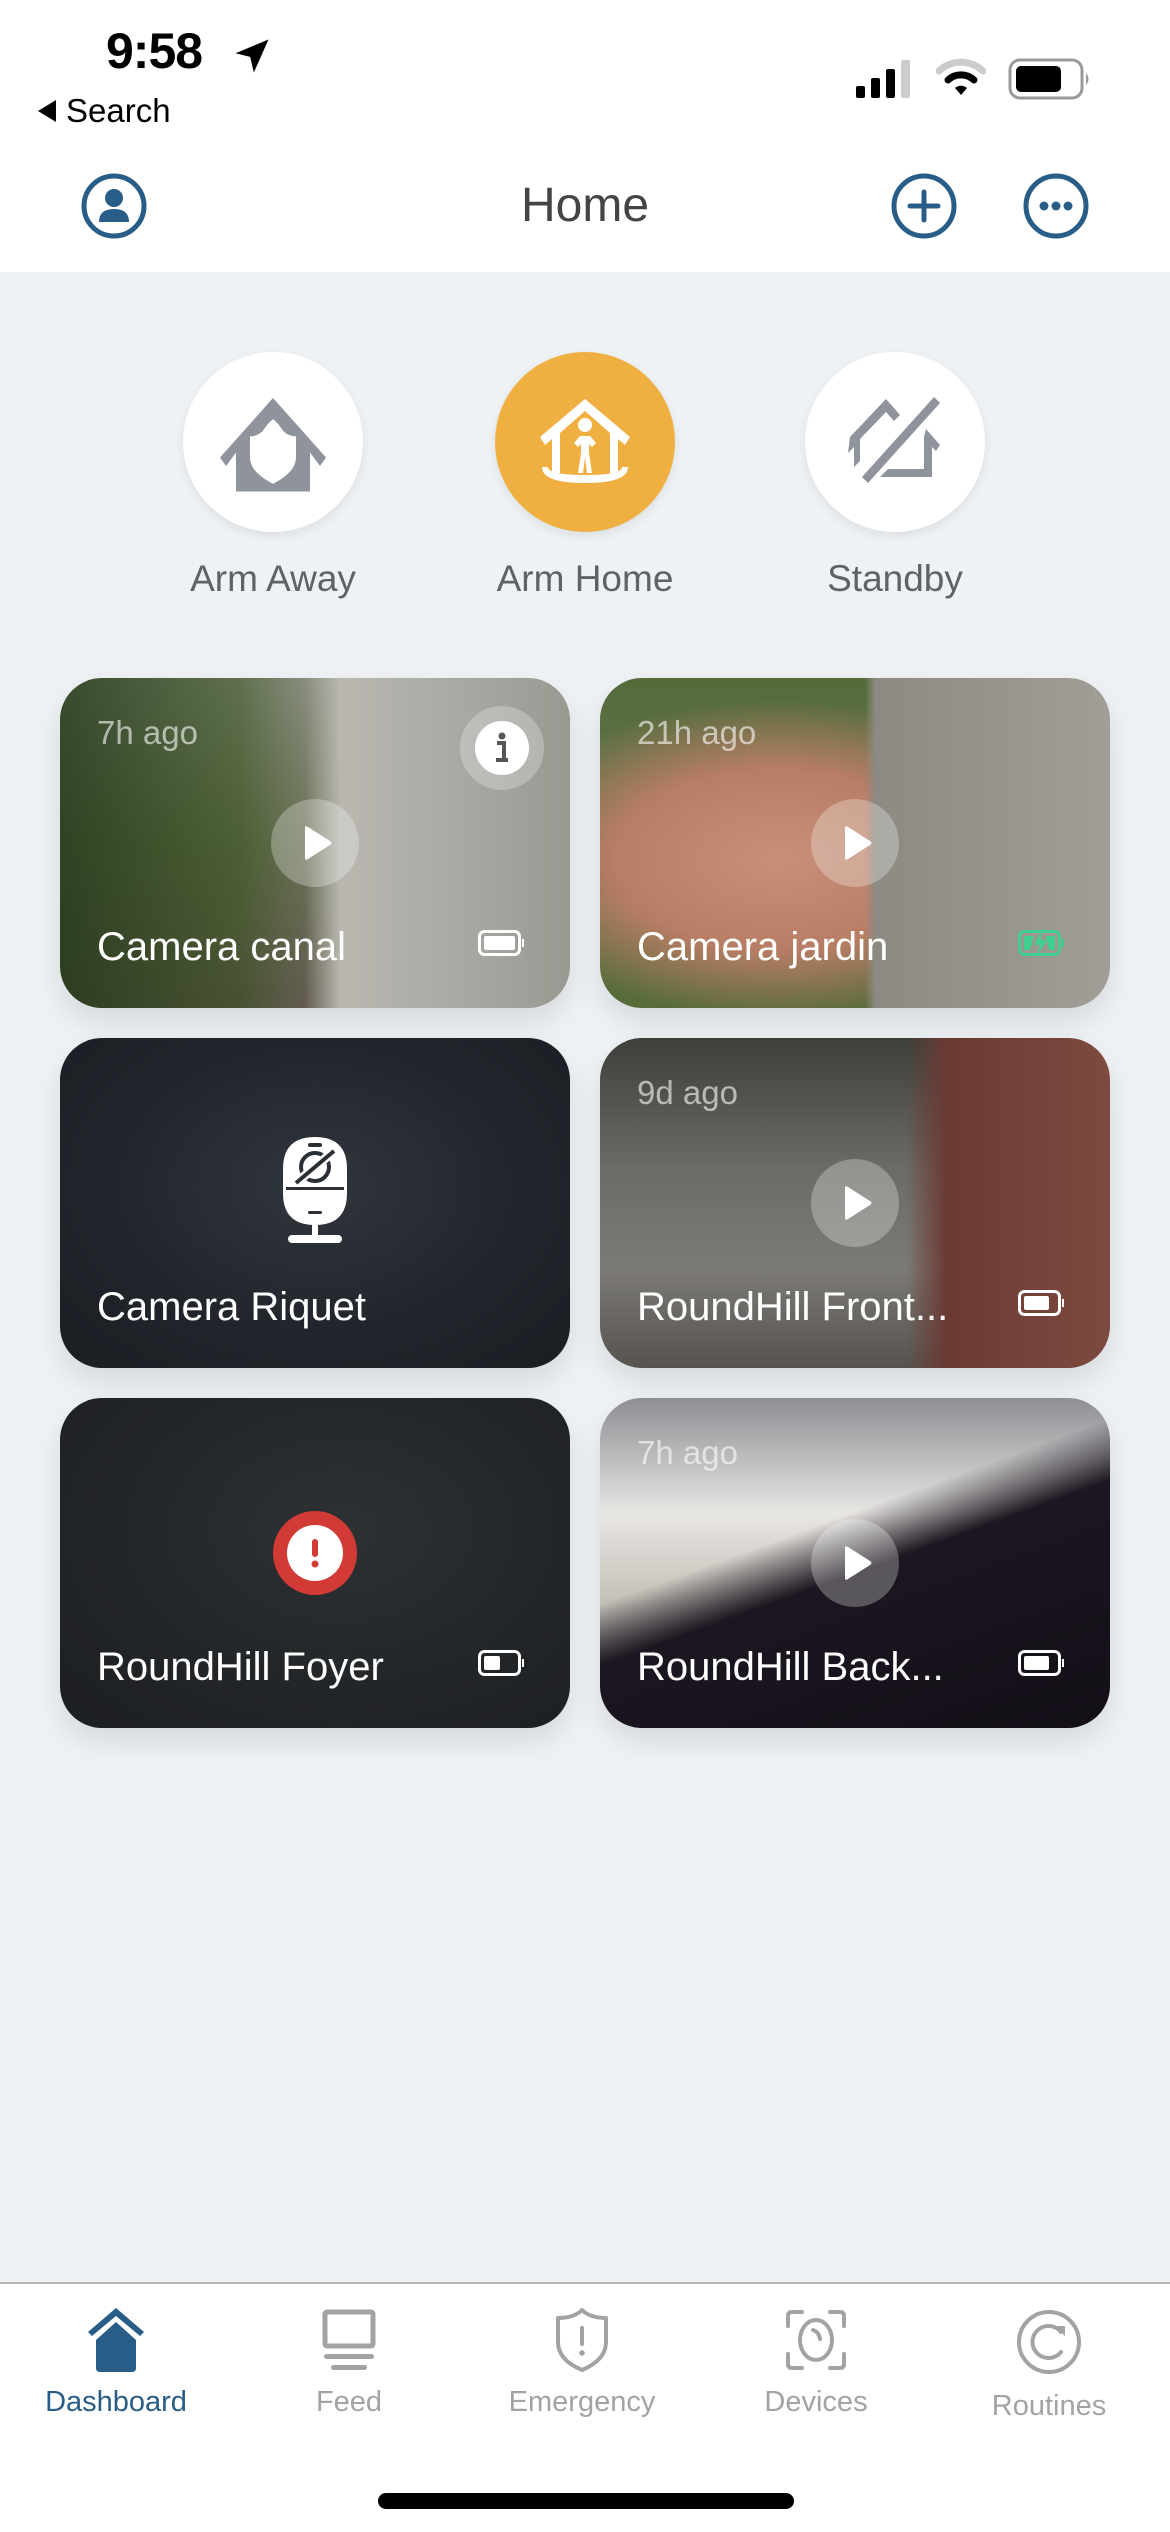  What do you see at coordinates (582, 2340) in the screenshot?
I see `emergency-shield-icon` at bounding box center [582, 2340].